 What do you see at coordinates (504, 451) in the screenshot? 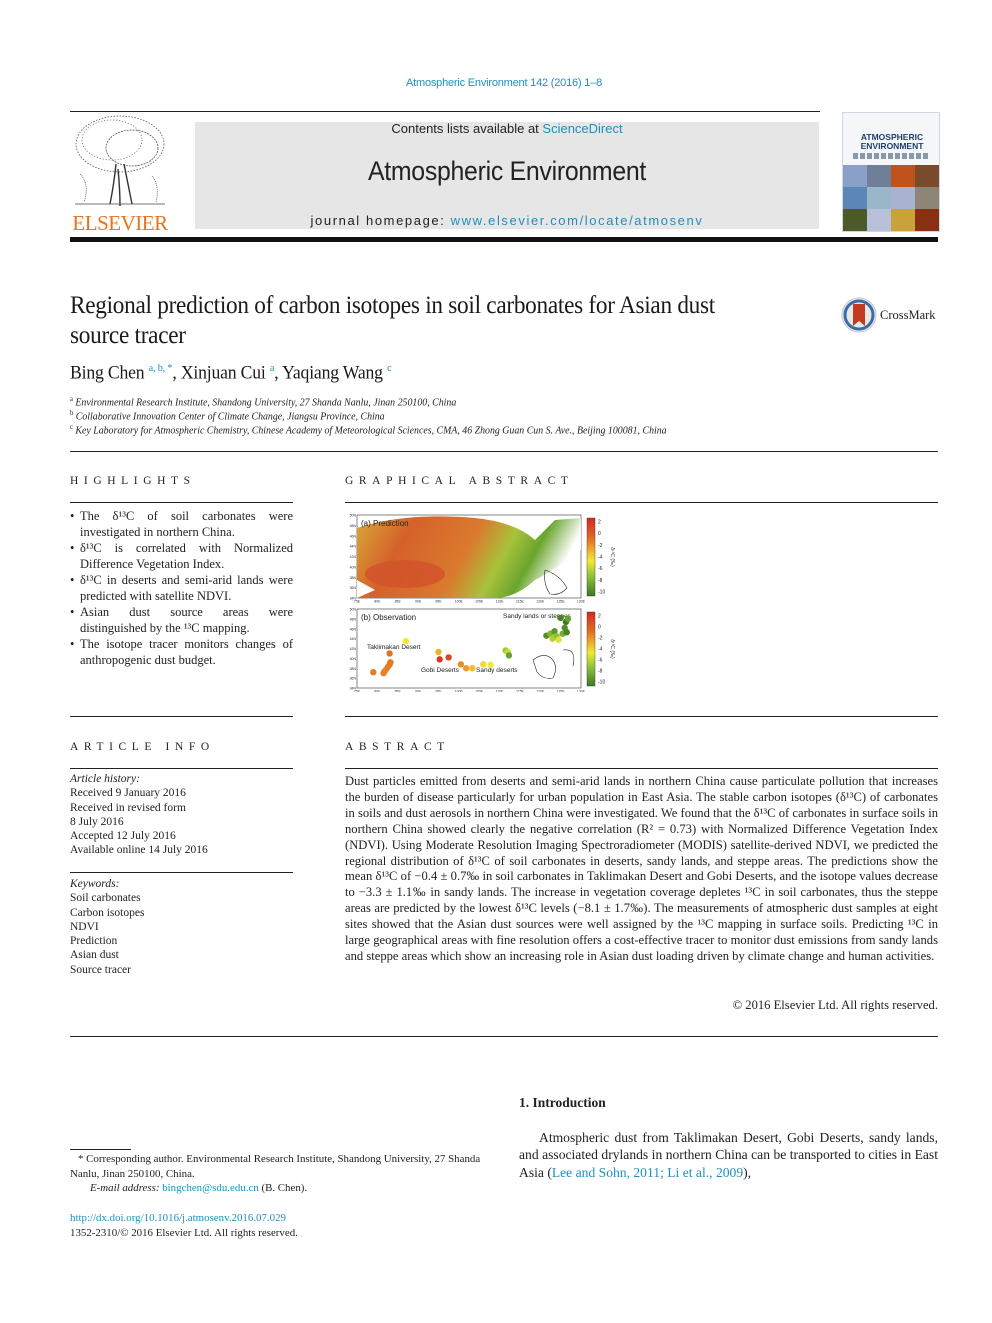
I see `section-divider` at bounding box center [504, 451].